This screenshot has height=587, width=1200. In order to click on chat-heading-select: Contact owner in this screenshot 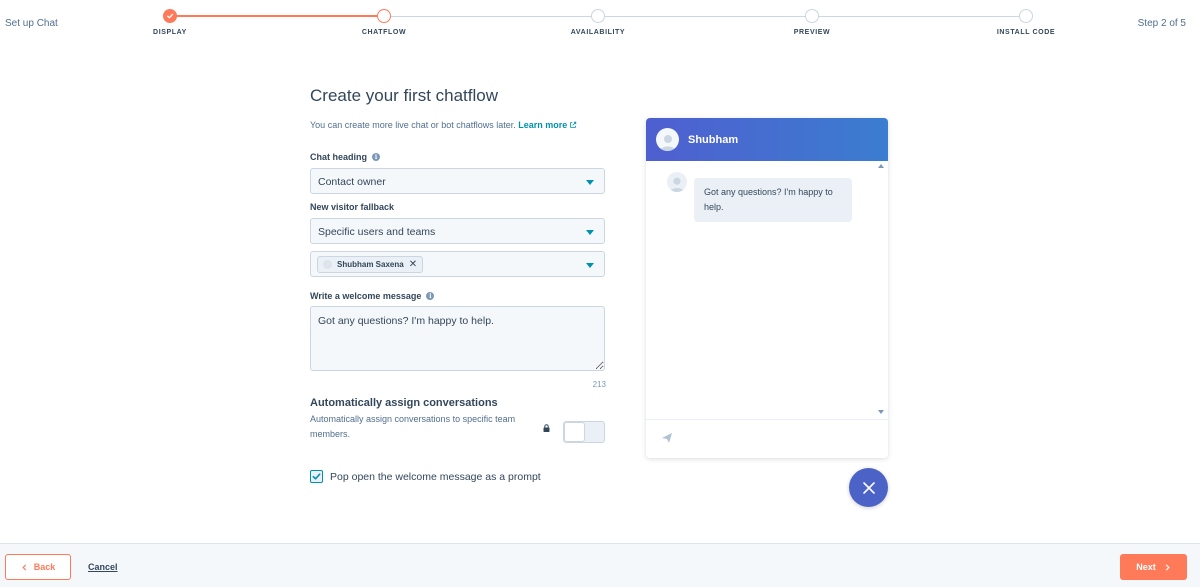, I will do `click(457, 181)`.